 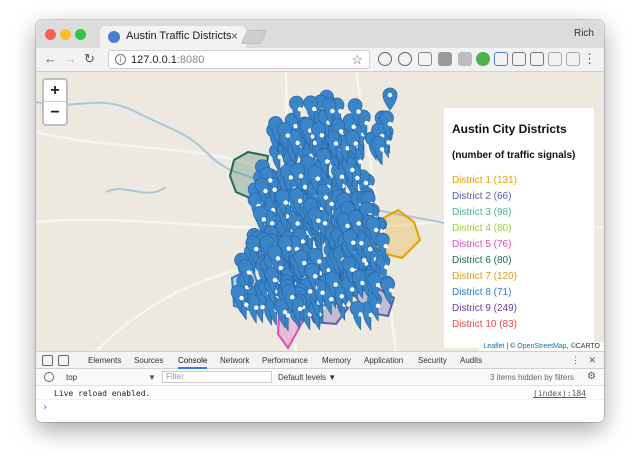 I want to click on url-text: 127.0.0.1:8080, so click(x=167, y=60).